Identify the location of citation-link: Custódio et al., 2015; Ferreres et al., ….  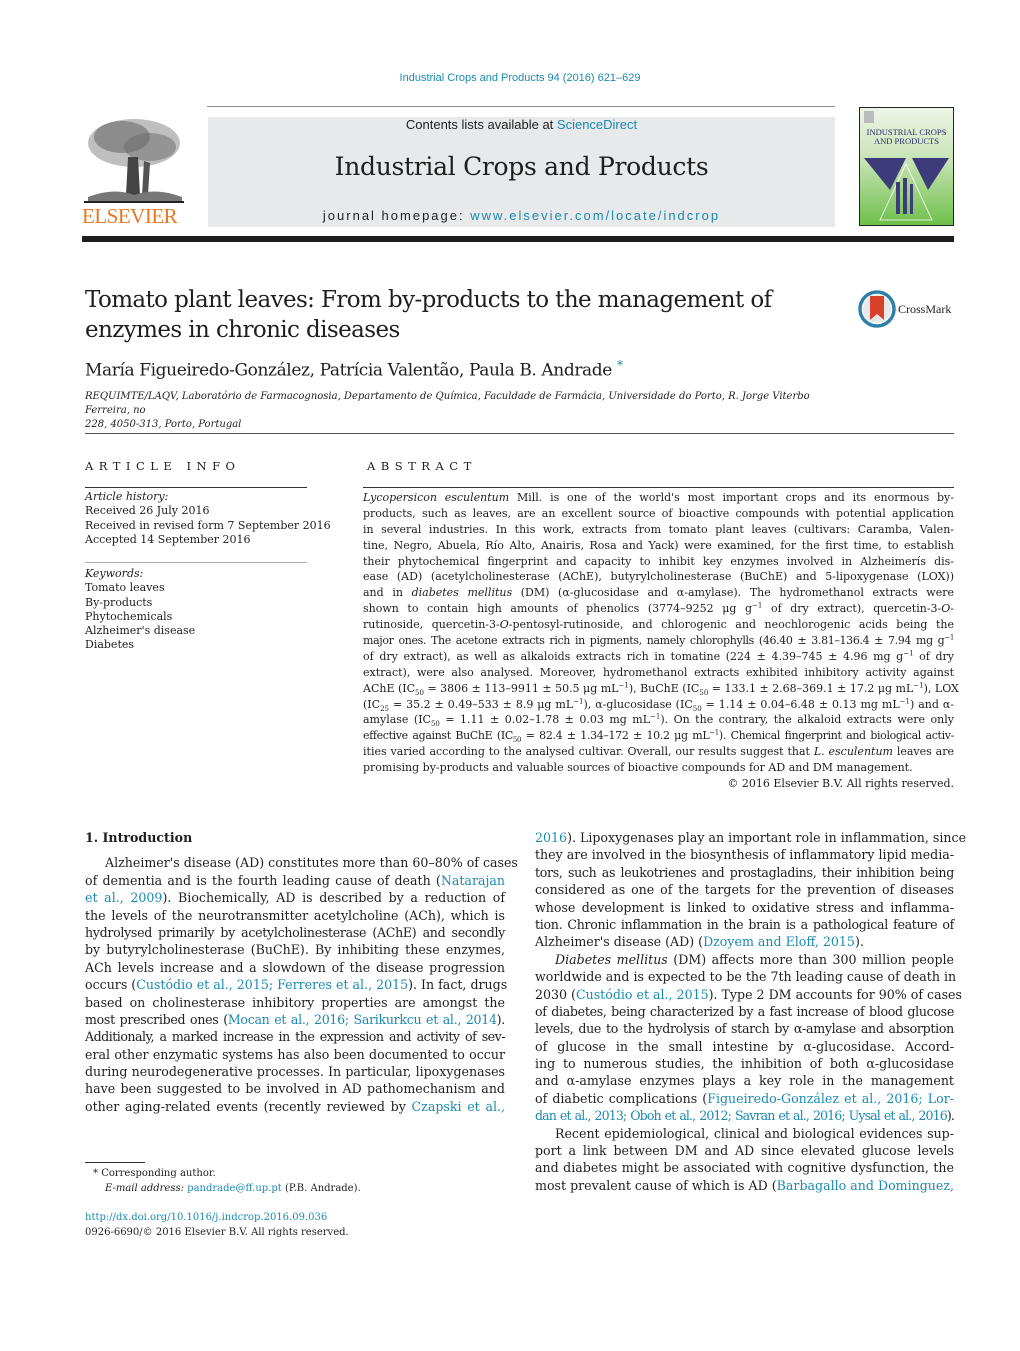
(272, 984).